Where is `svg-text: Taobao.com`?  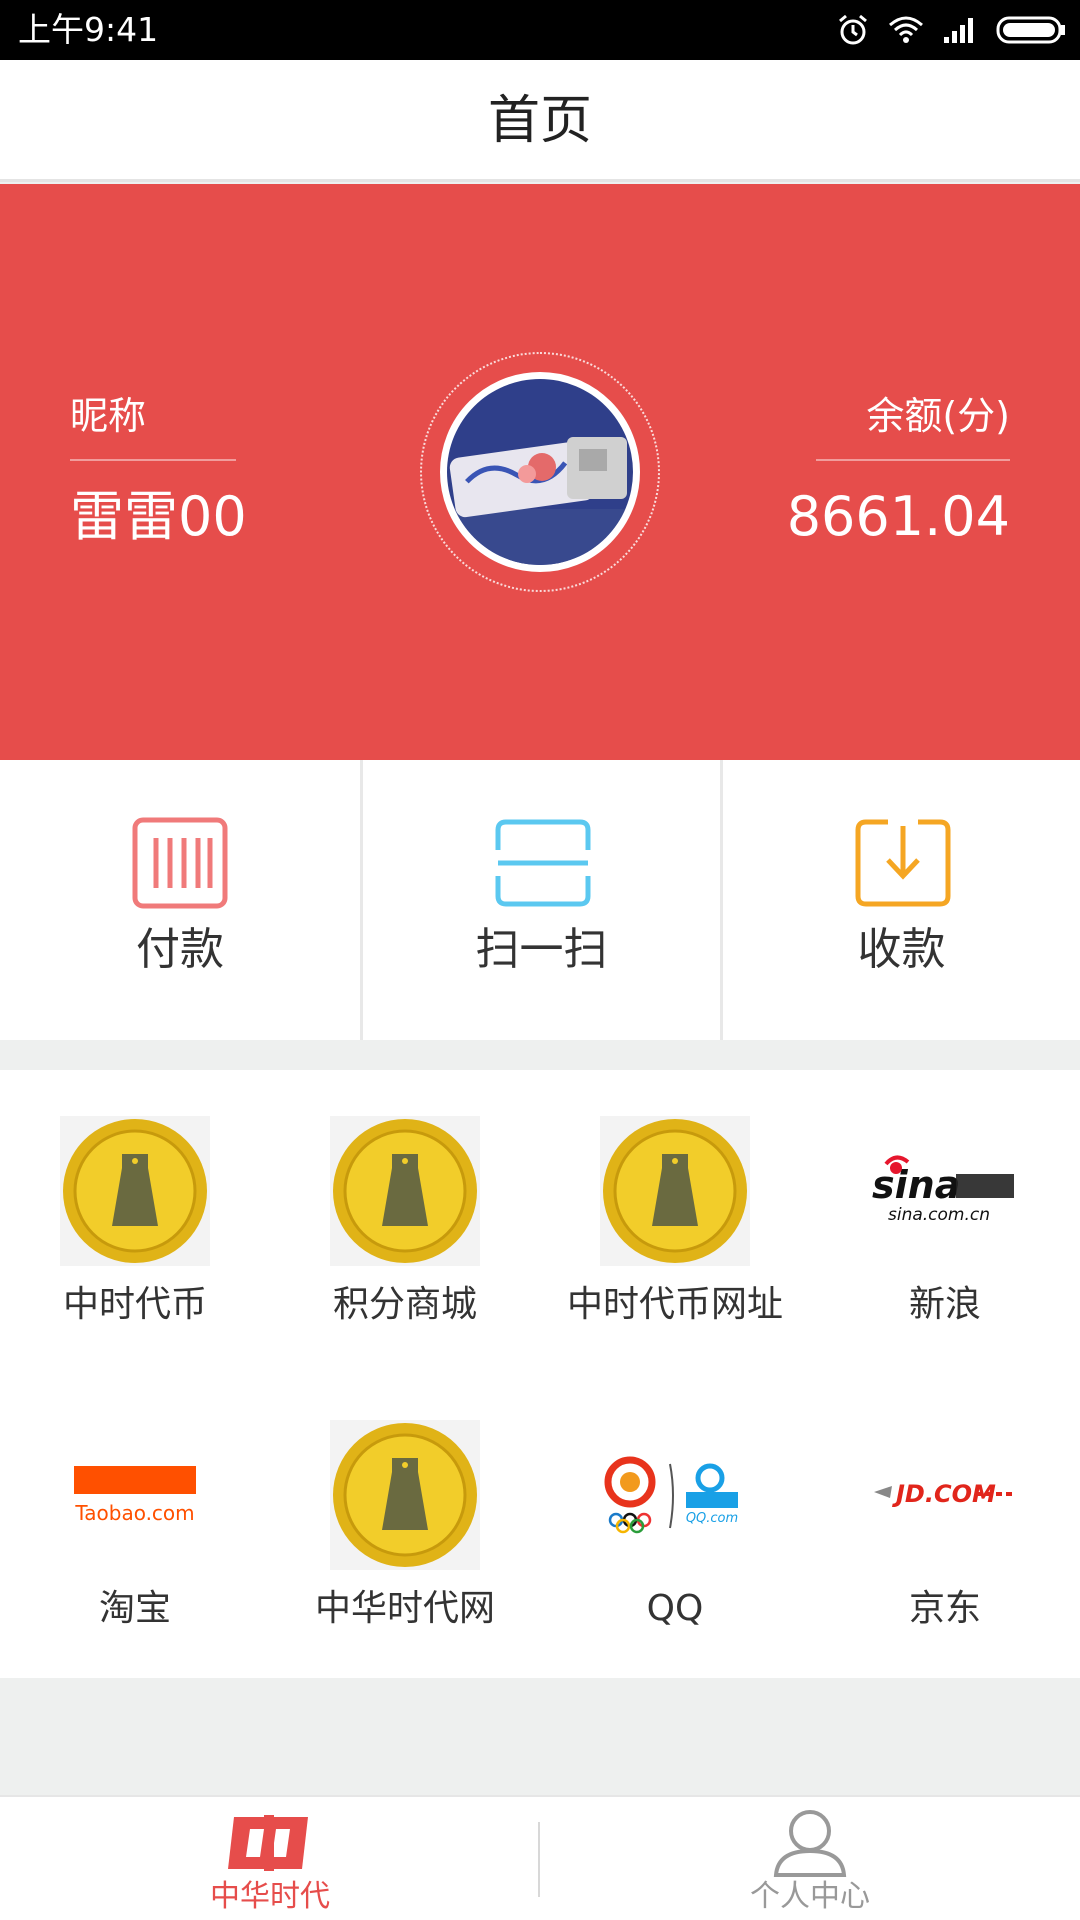 svg-text: Taobao.com is located at coordinates (134, 1513).